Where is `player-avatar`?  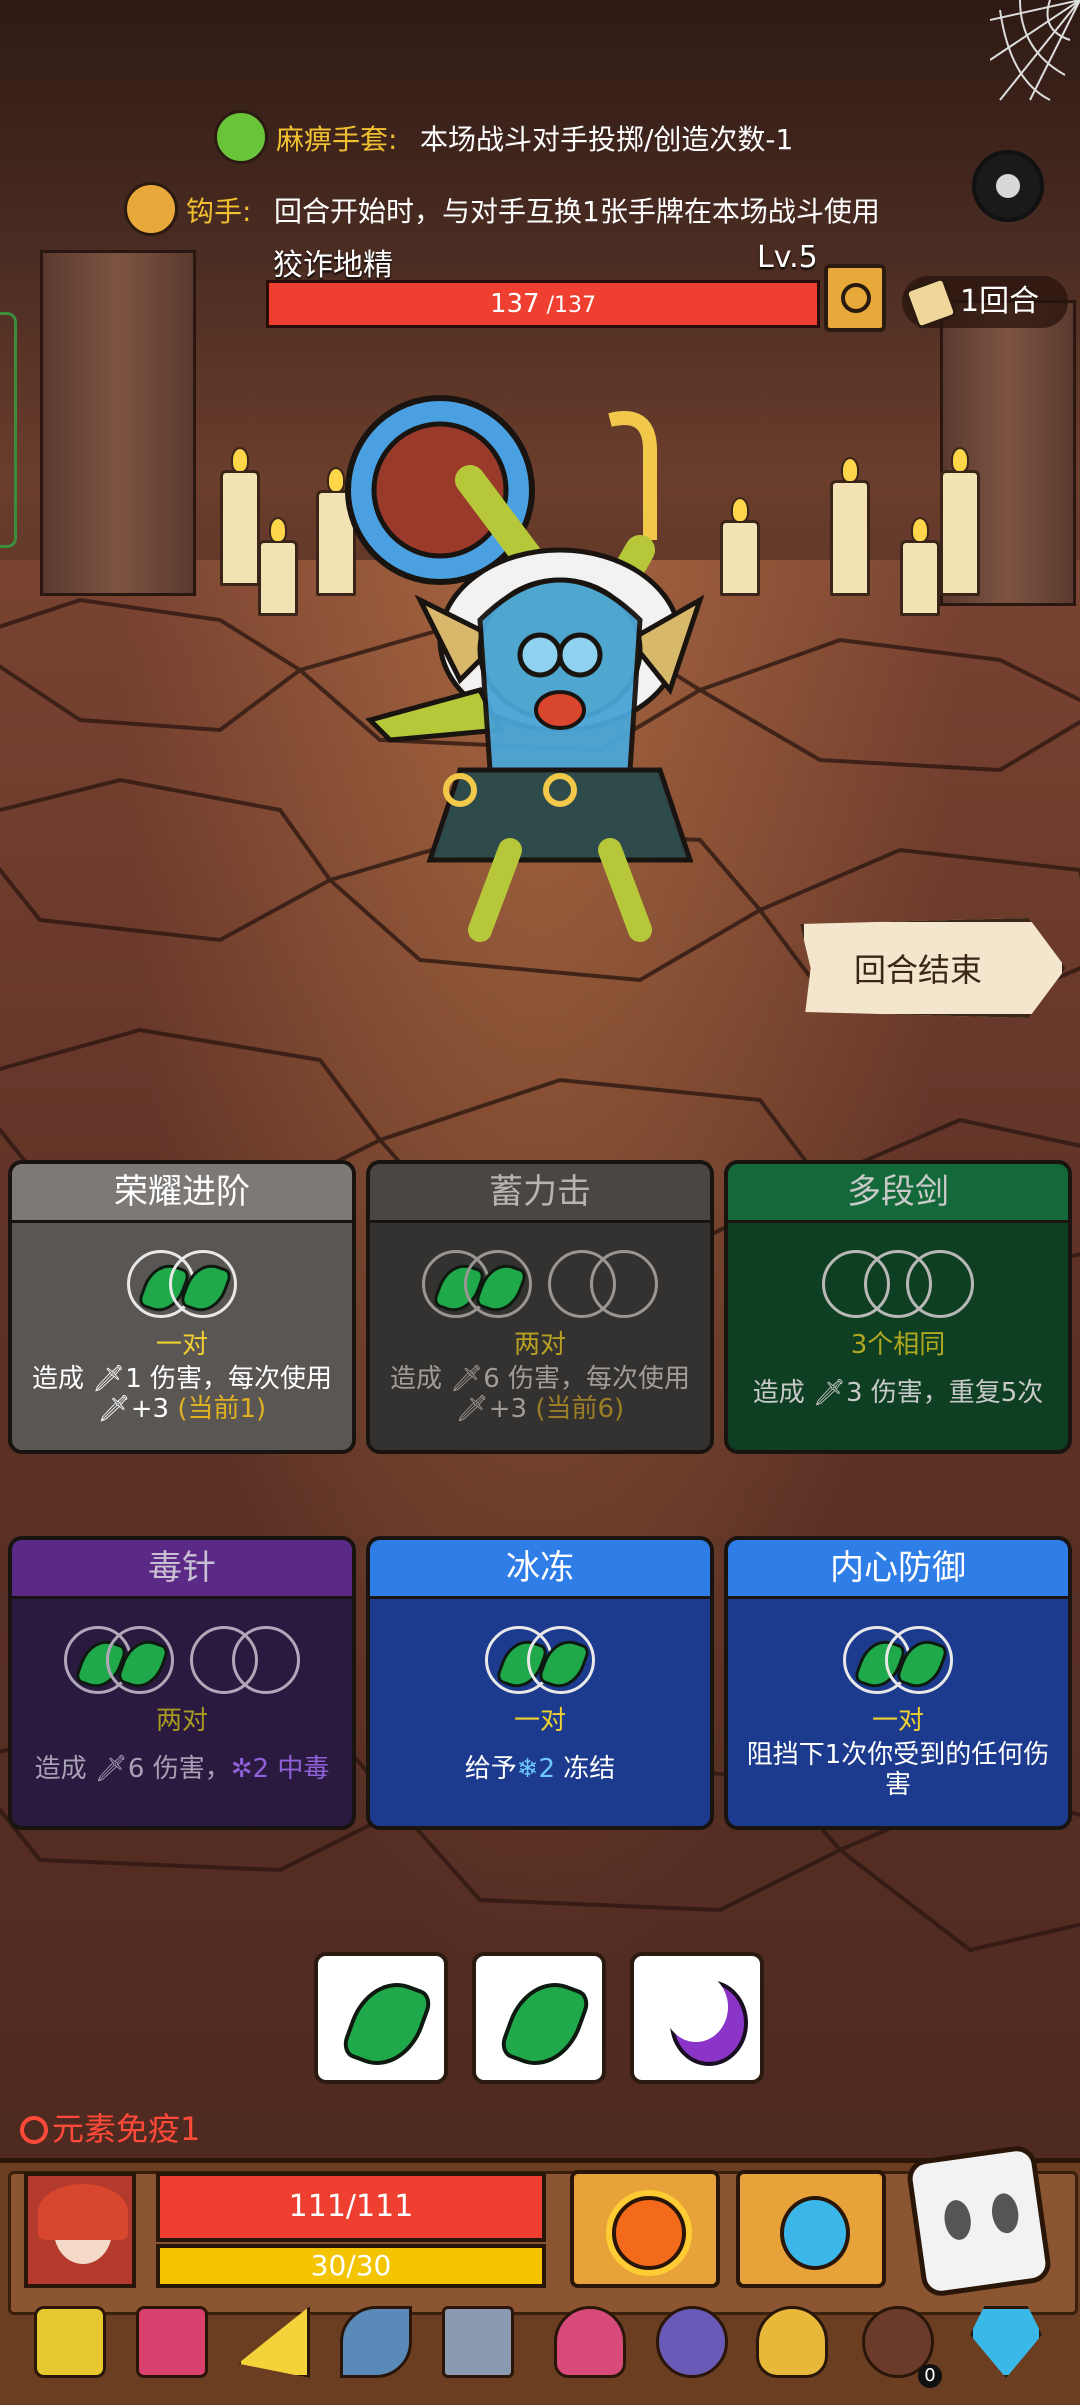
player-avatar is located at coordinates (80, 2230).